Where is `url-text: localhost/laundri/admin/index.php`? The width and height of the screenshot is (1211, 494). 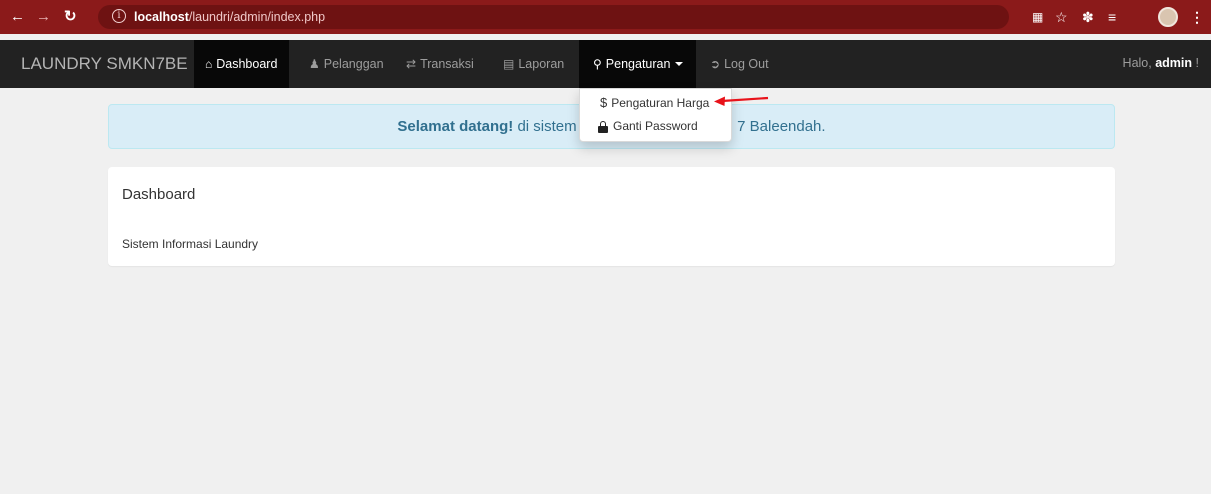 url-text: localhost/laundri/admin/index.php is located at coordinates (230, 17).